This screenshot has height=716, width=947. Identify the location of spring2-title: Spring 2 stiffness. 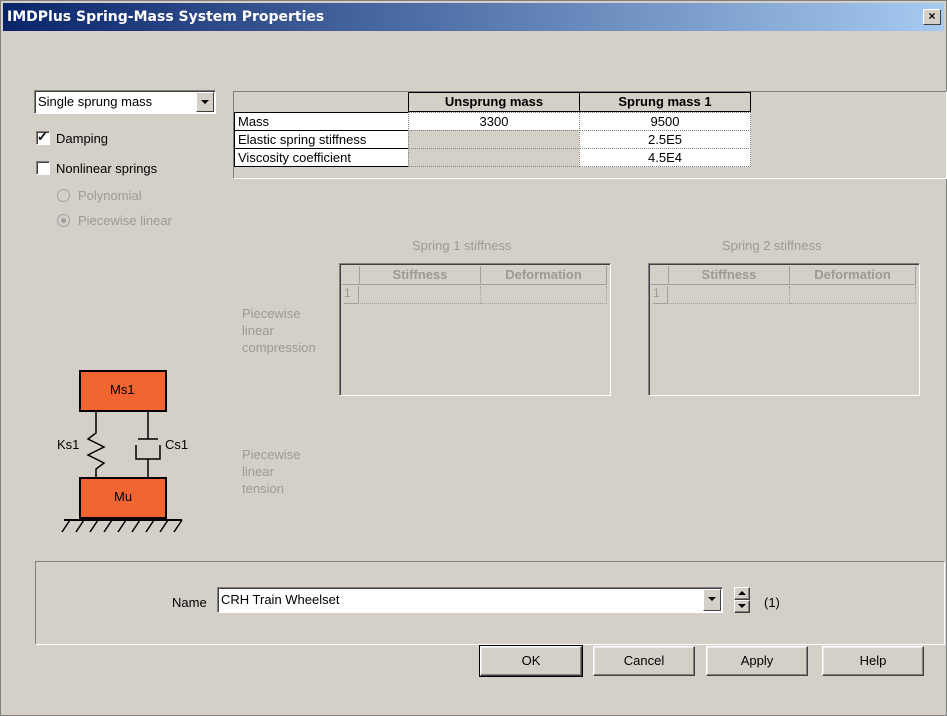
(772, 245).